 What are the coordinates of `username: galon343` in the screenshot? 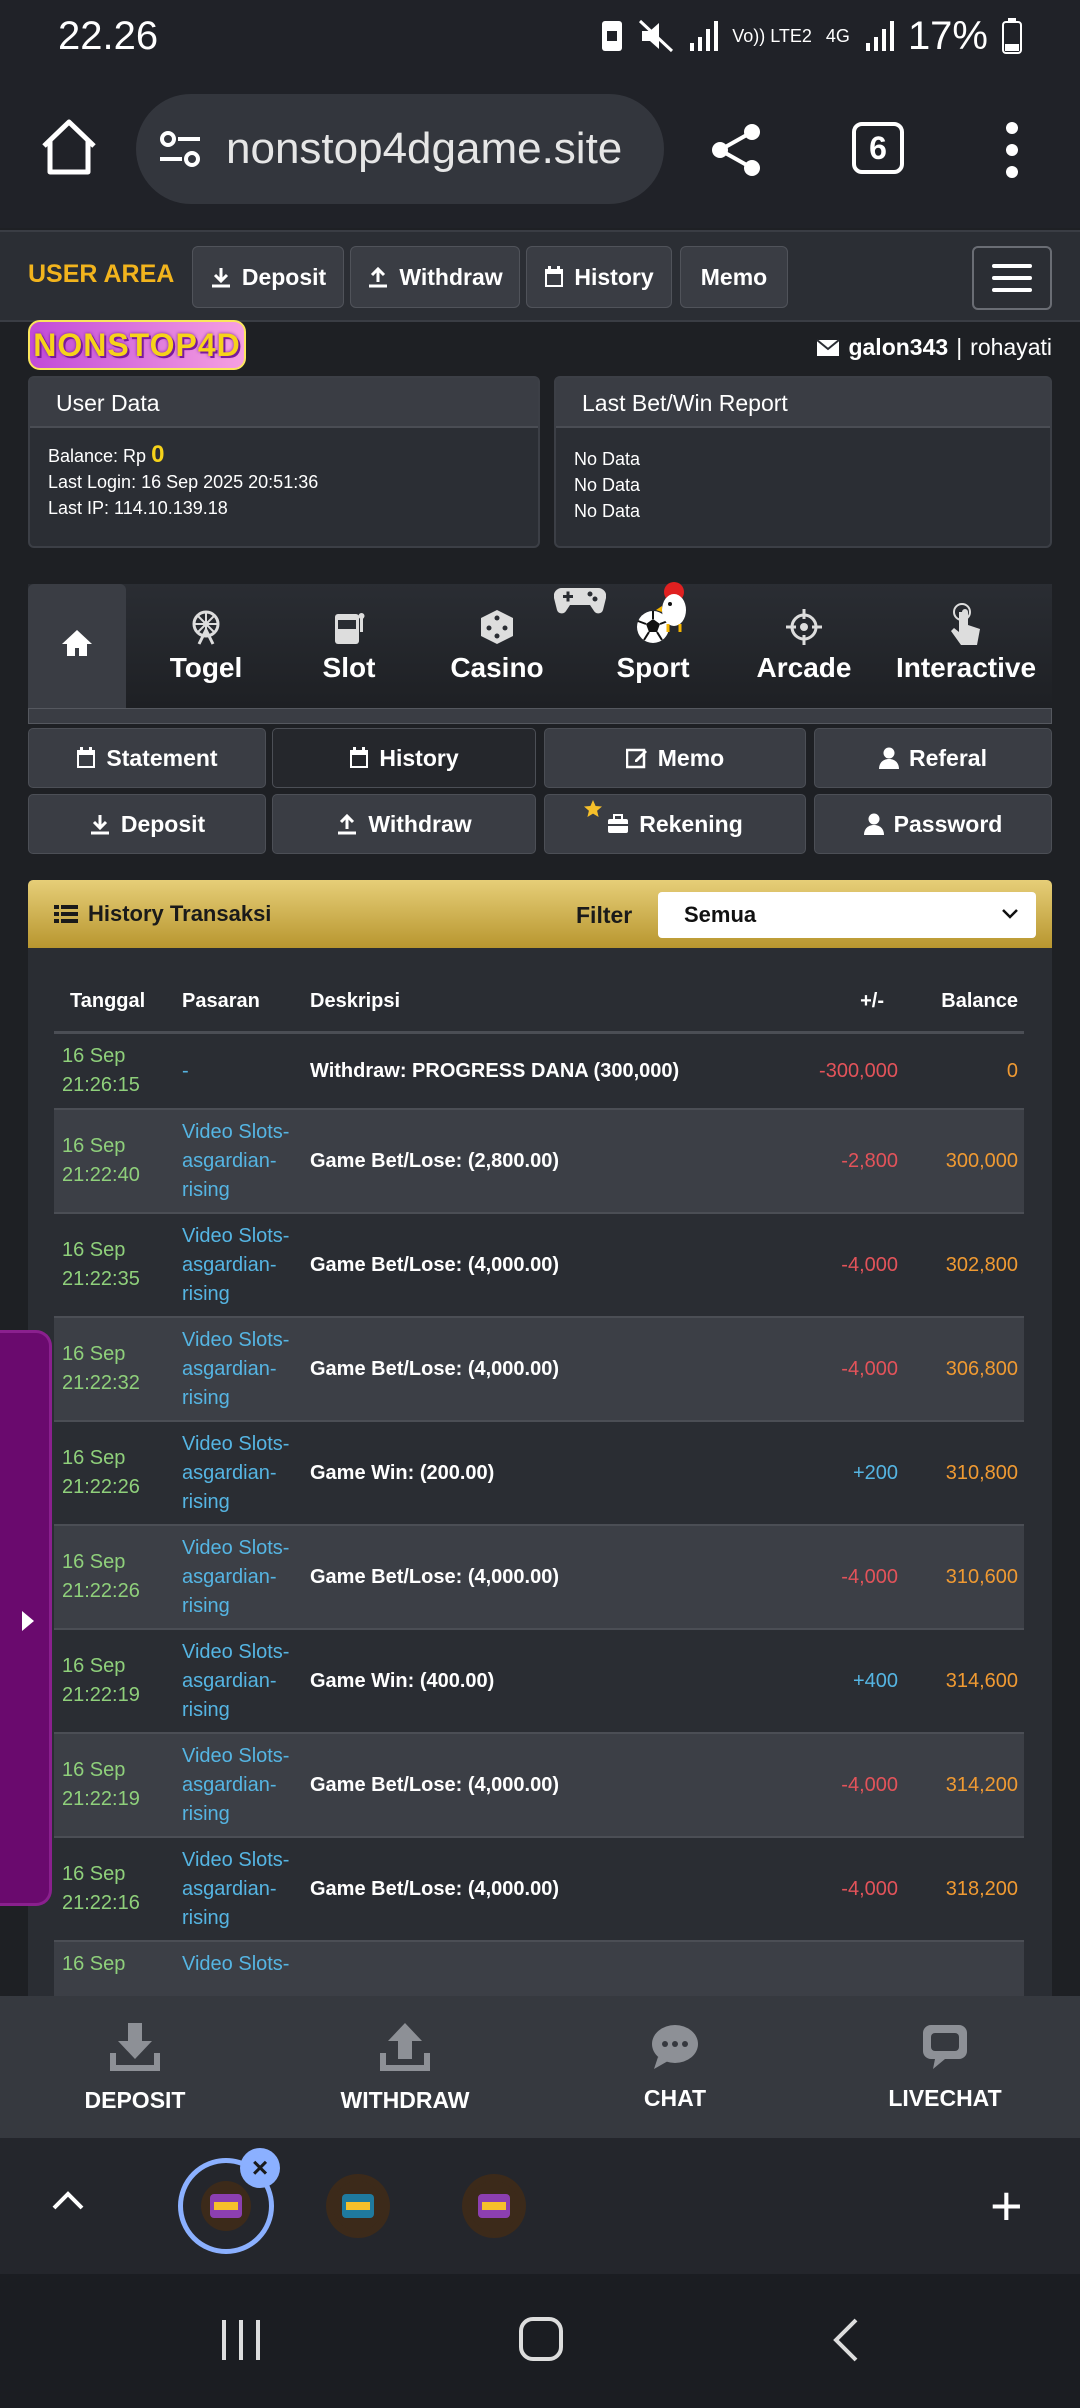 It's located at (898, 347).